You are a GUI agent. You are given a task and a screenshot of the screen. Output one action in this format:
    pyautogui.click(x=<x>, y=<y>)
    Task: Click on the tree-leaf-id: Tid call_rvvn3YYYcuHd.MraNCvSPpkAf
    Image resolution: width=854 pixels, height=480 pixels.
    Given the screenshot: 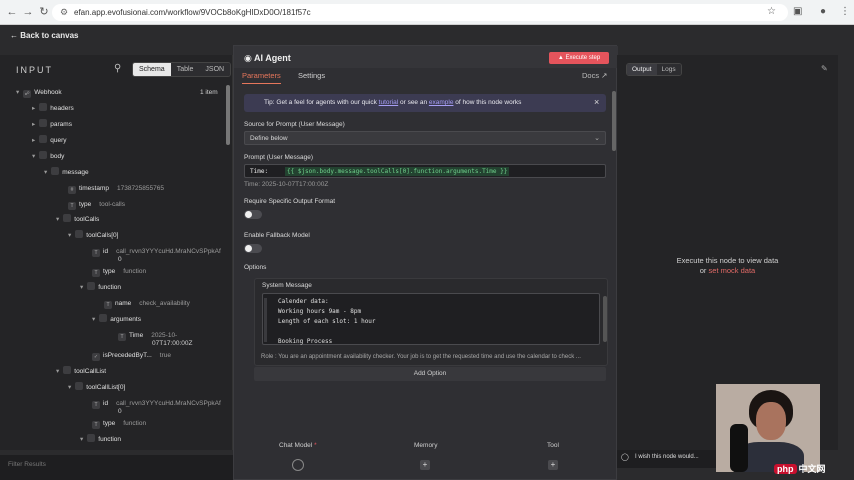 What is the action you would take?
    pyautogui.click(x=156, y=252)
    